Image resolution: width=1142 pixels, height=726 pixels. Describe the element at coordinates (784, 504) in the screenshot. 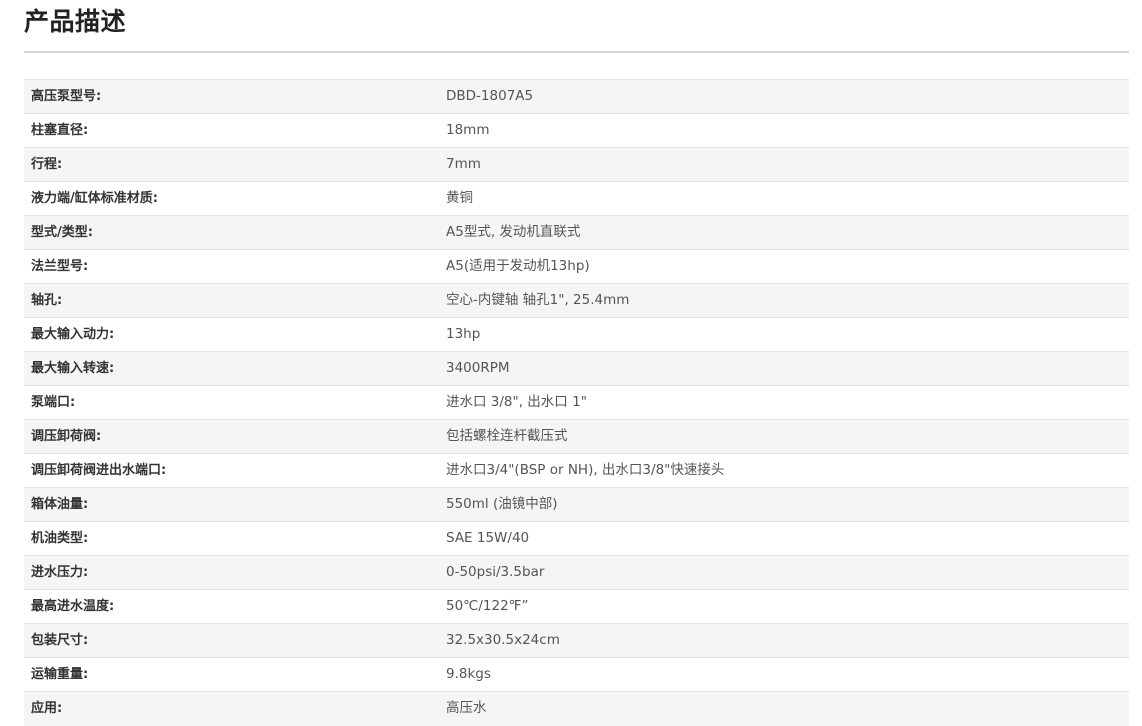

I see `spec-value: 550ml (油镜中部)` at that location.